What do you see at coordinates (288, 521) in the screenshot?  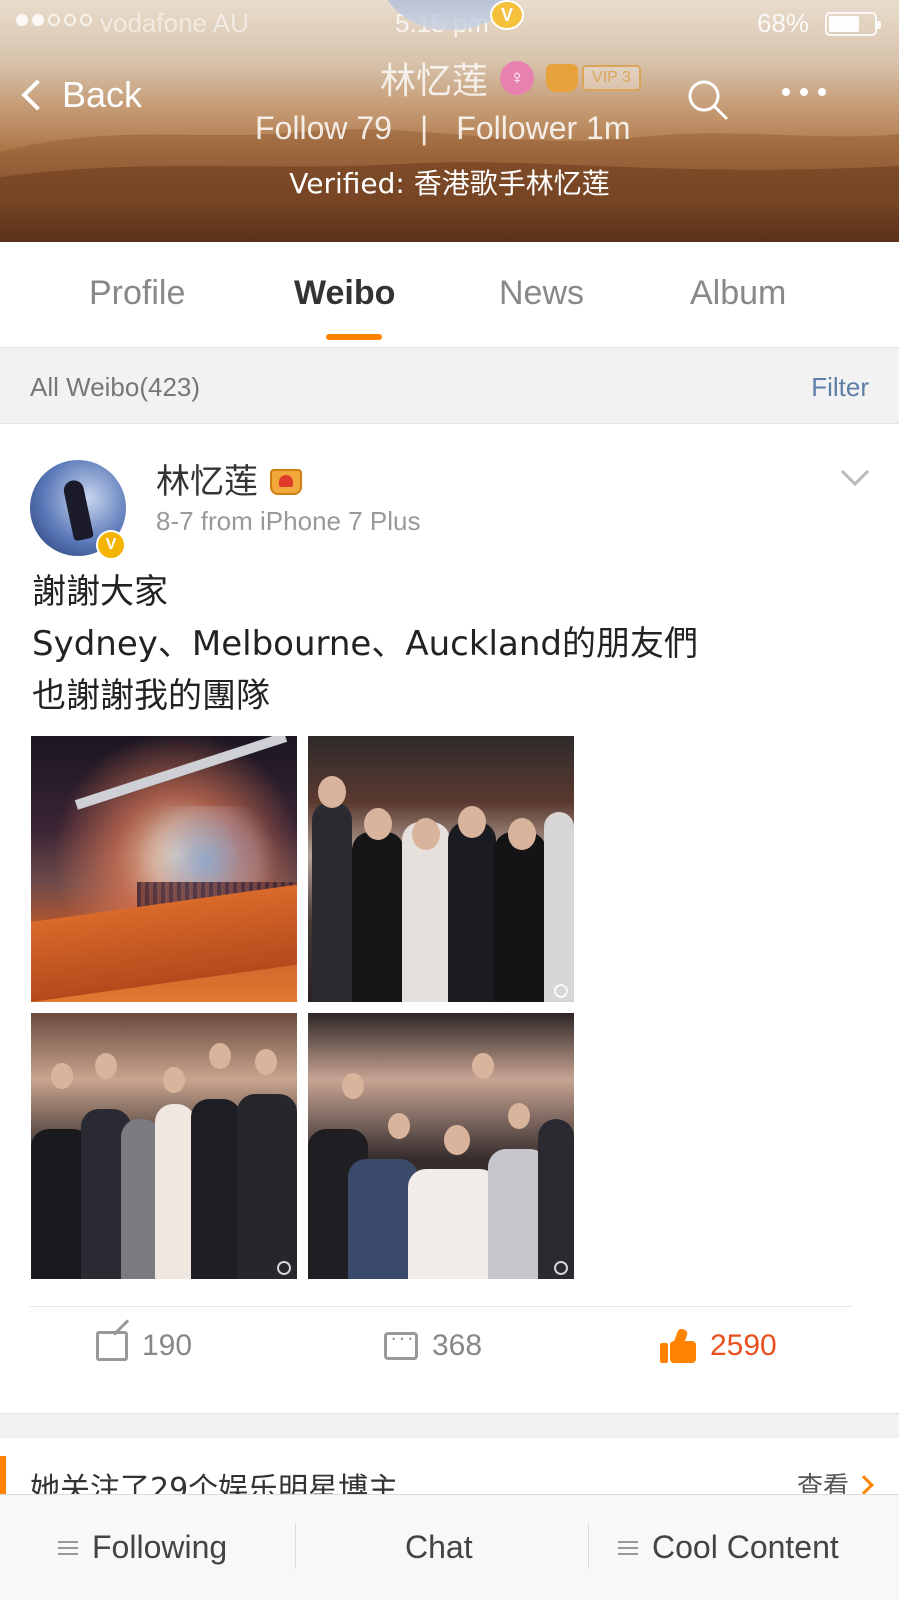 I see `post-meta: 8-7 from iPhone 7 Plus` at bounding box center [288, 521].